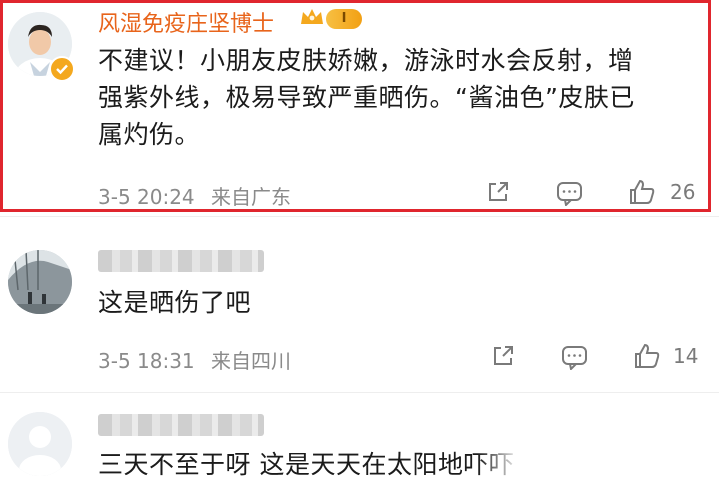 This screenshot has height=501, width=719. What do you see at coordinates (686, 356) in the screenshot?
I see `like-count: 14` at bounding box center [686, 356].